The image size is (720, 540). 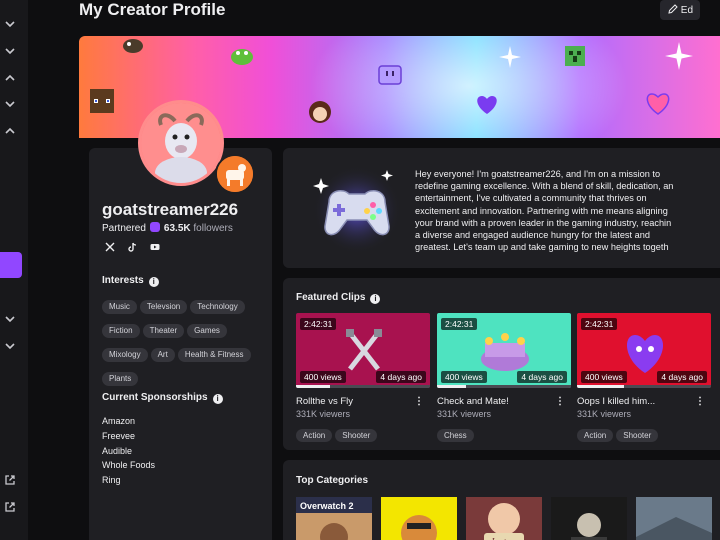 I want to click on goat-badge-icon, so click(x=235, y=174).